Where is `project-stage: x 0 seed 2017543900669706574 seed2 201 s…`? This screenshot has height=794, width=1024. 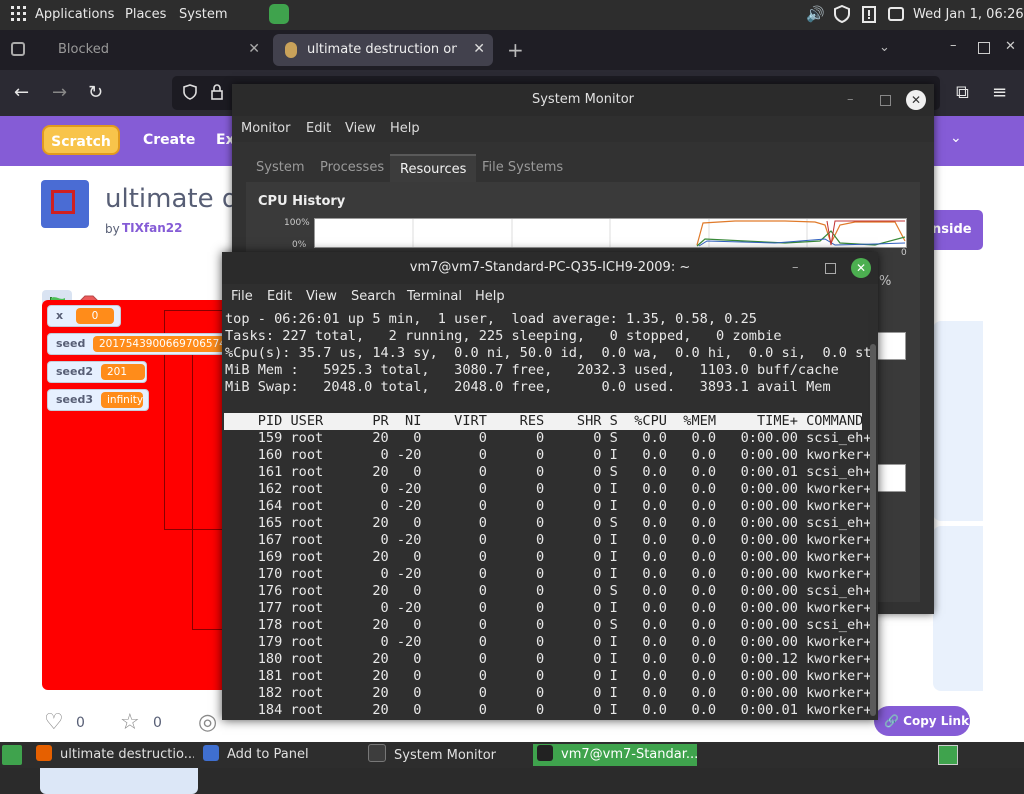 project-stage: x 0 seed 2017543900669706574 seed2 201 s… is located at coordinates (139, 495).